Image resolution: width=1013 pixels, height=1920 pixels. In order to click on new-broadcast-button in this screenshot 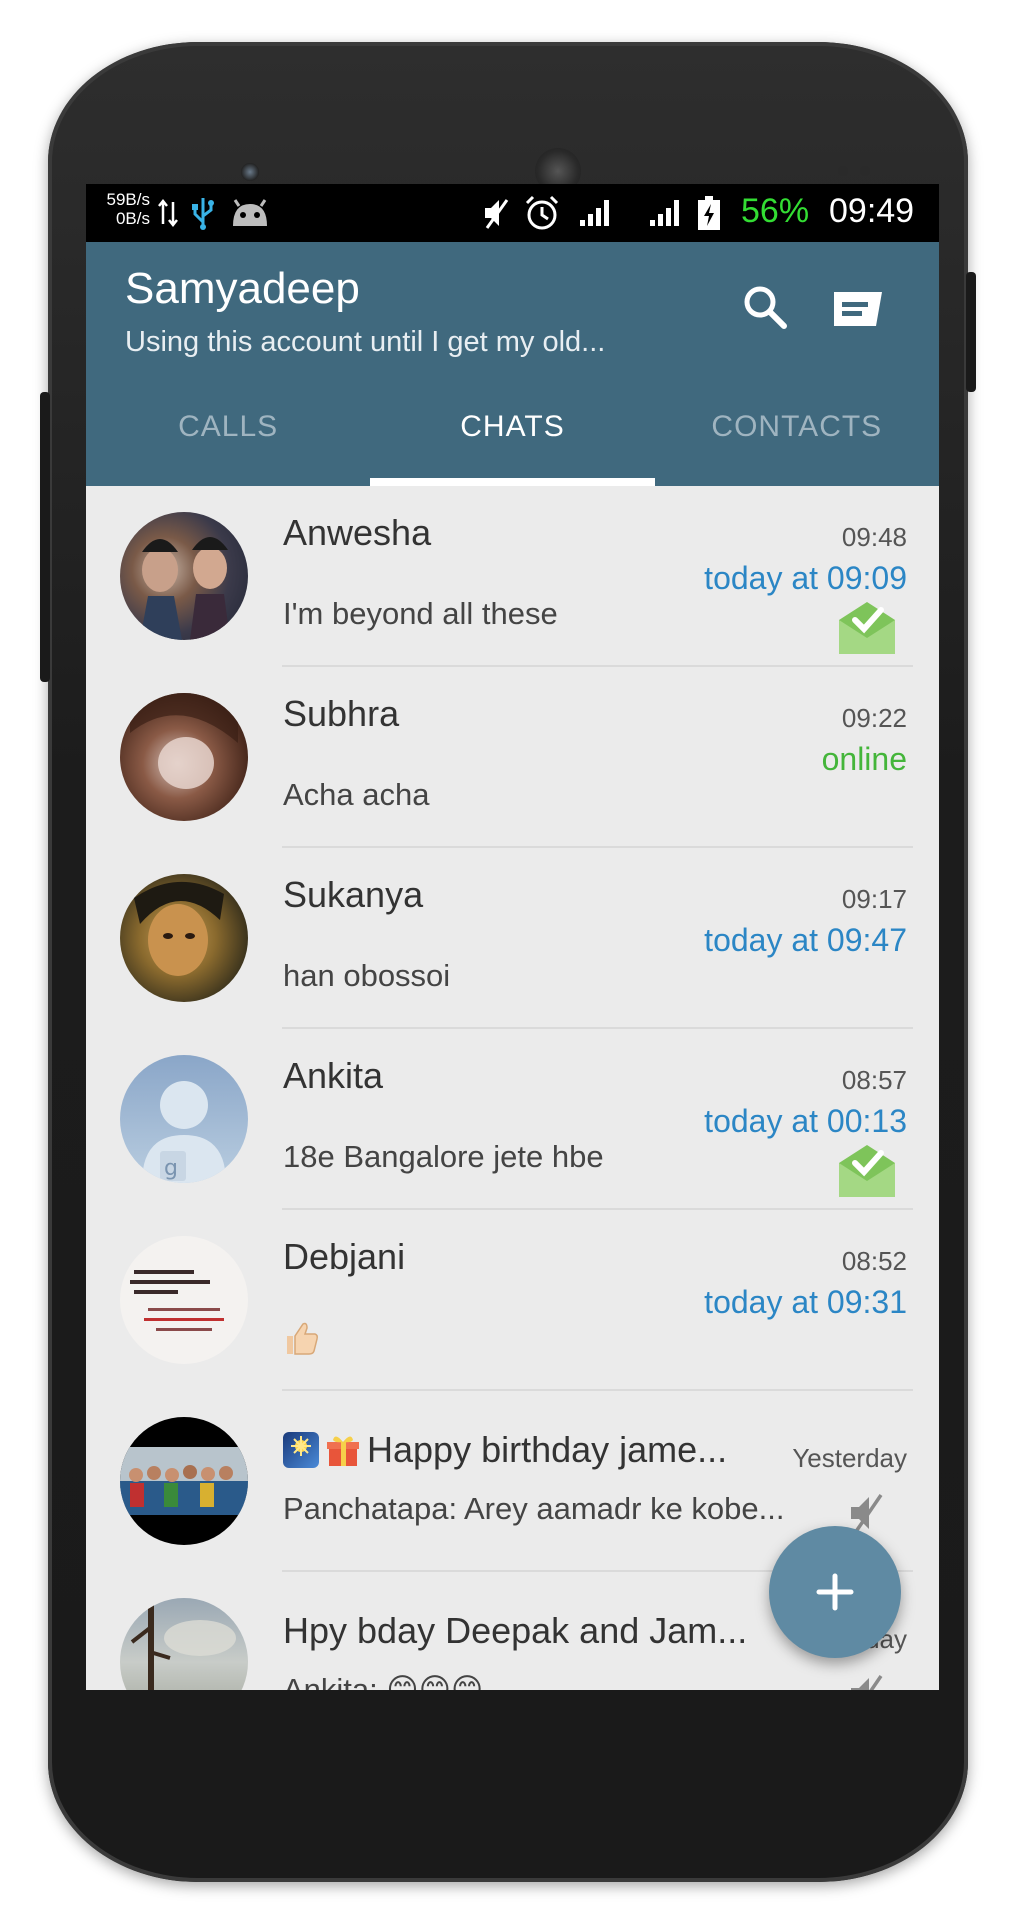, I will do `click(858, 310)`.